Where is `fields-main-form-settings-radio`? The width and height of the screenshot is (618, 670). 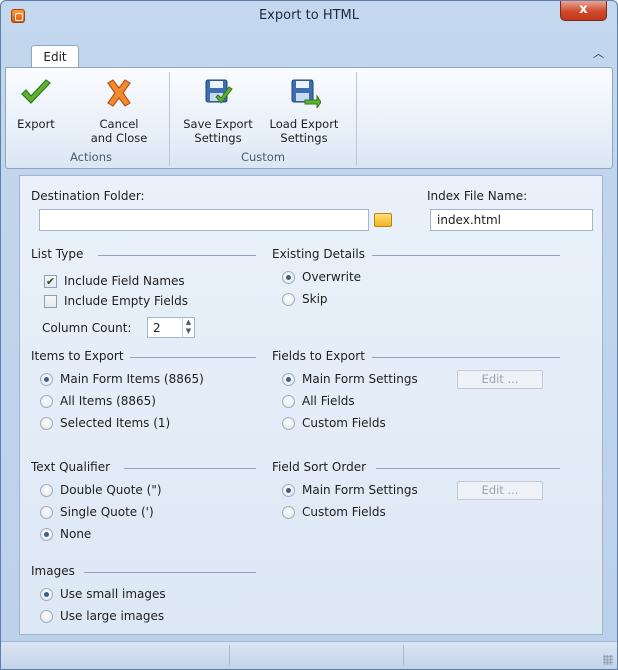 fields-main-form-settings-radio is located at coordinates (288, 379).